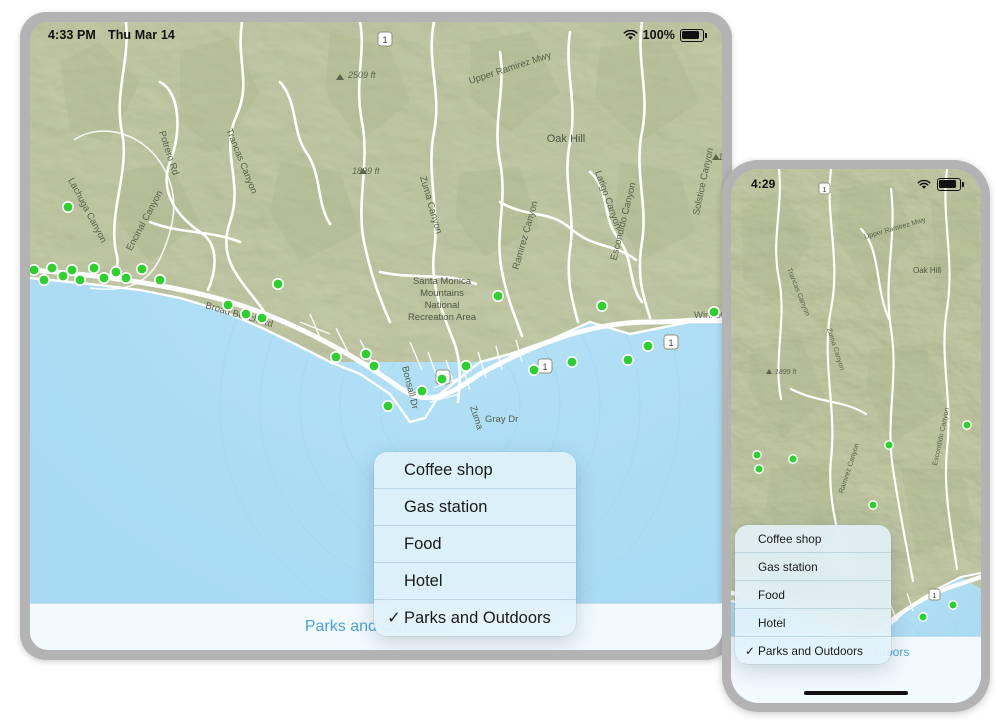 This screenshot has width=995, height=720. Describe the element at coordinates (141, 35) in the screenshot. I see `status-date: Thu Mar 14` at that location.